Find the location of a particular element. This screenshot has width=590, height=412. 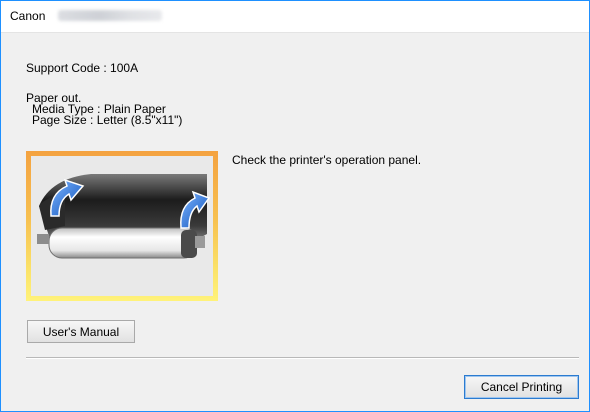

window-title: Canon is located at coordinates (28, 16).